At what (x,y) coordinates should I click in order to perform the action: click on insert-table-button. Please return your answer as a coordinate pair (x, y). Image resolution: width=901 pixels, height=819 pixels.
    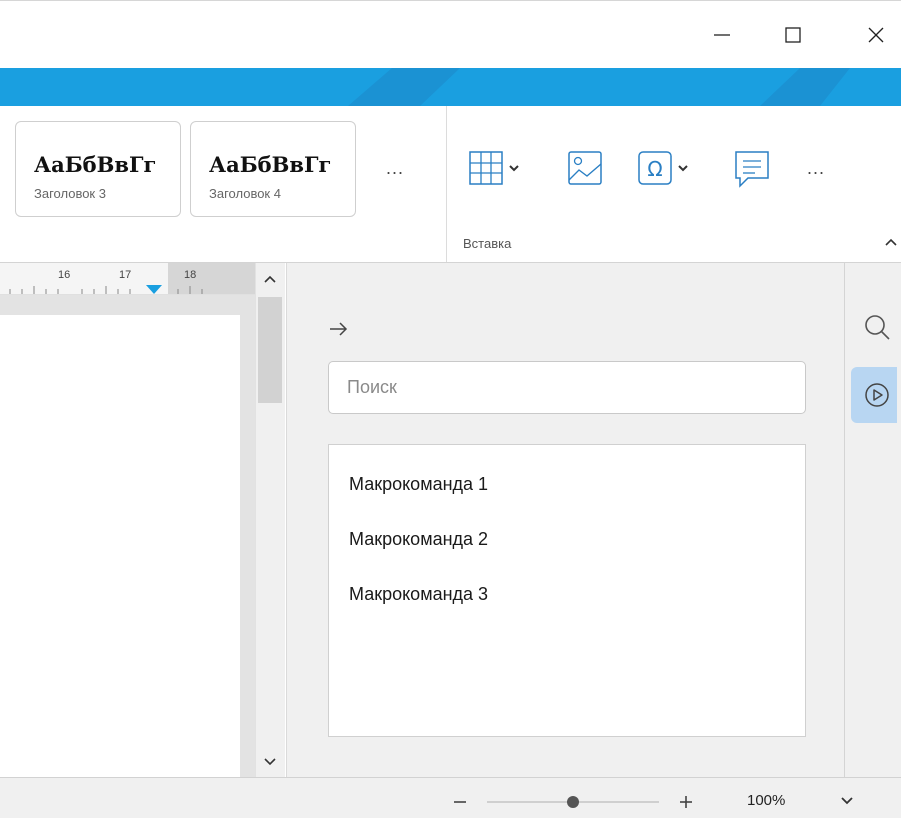
    Looking at the image, I should click on (497, 170).